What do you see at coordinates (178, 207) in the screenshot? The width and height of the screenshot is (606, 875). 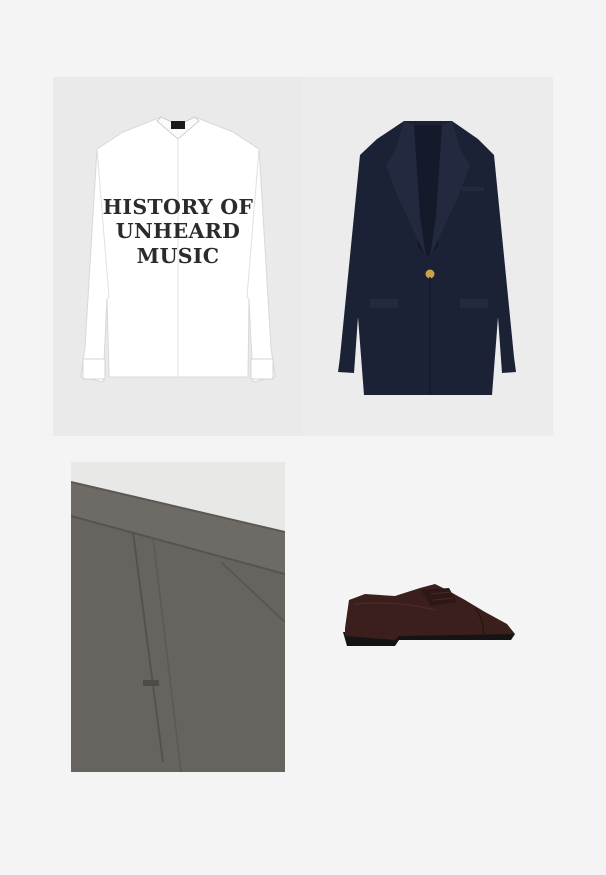 I see `shirt-print-line-1: HISTORY OF` at bounding box center [178, 207].